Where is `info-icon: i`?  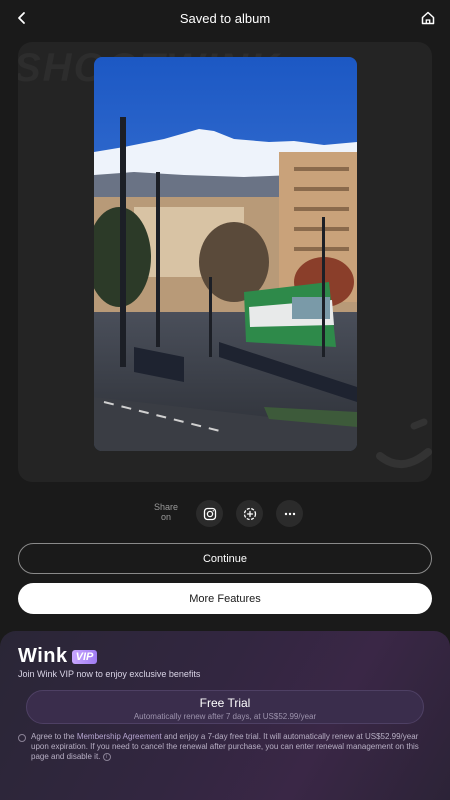 info-icon: i is located at coordinates (106, 756).